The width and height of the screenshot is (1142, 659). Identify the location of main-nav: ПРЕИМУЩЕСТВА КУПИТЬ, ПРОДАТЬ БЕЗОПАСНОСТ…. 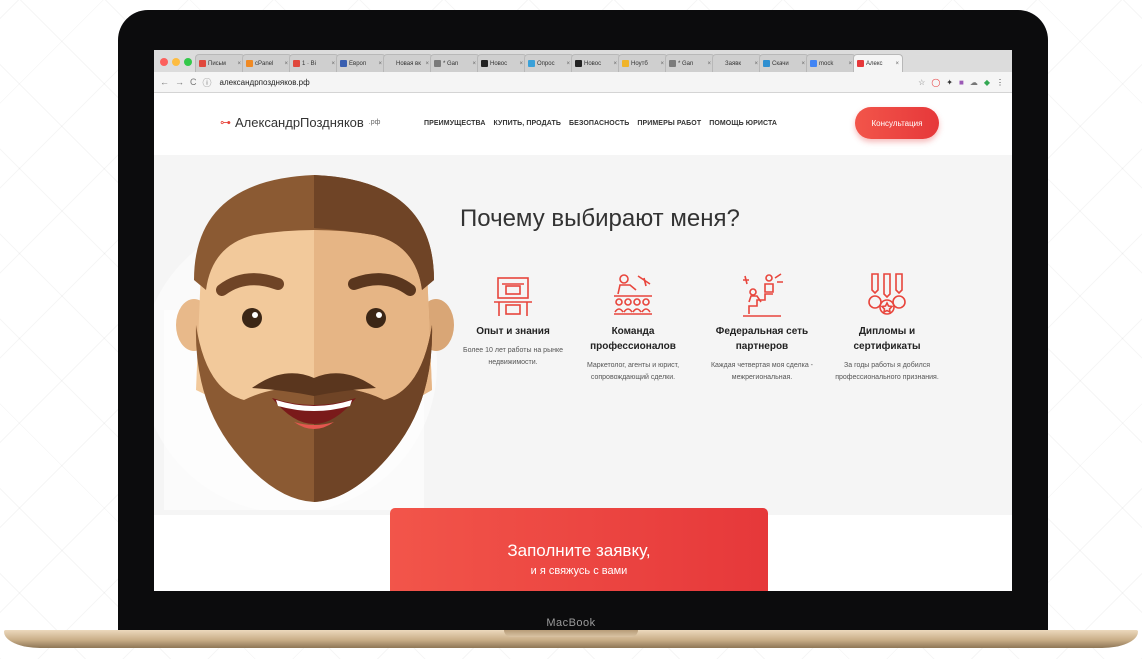
(600, 123).